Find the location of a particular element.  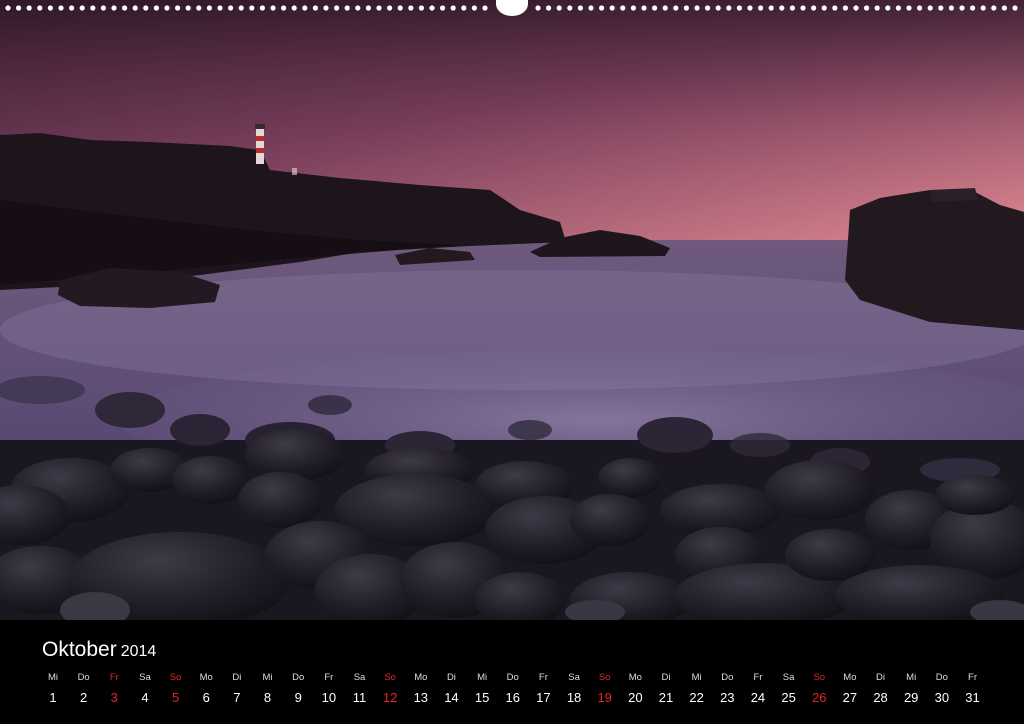

day-number: 14 is located at coordinates (451, 697).